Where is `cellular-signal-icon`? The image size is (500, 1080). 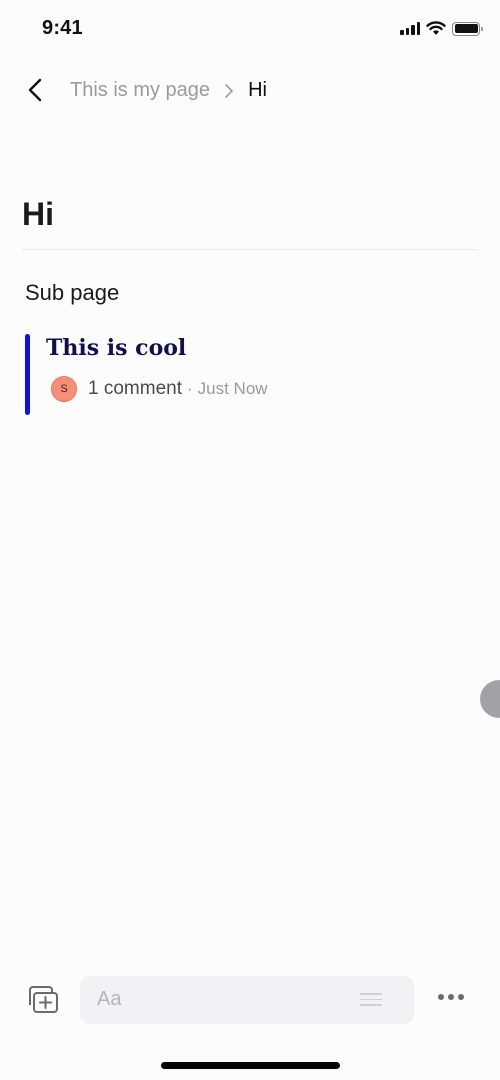
cellular-signal-icon is located at coordinates (410, 28).